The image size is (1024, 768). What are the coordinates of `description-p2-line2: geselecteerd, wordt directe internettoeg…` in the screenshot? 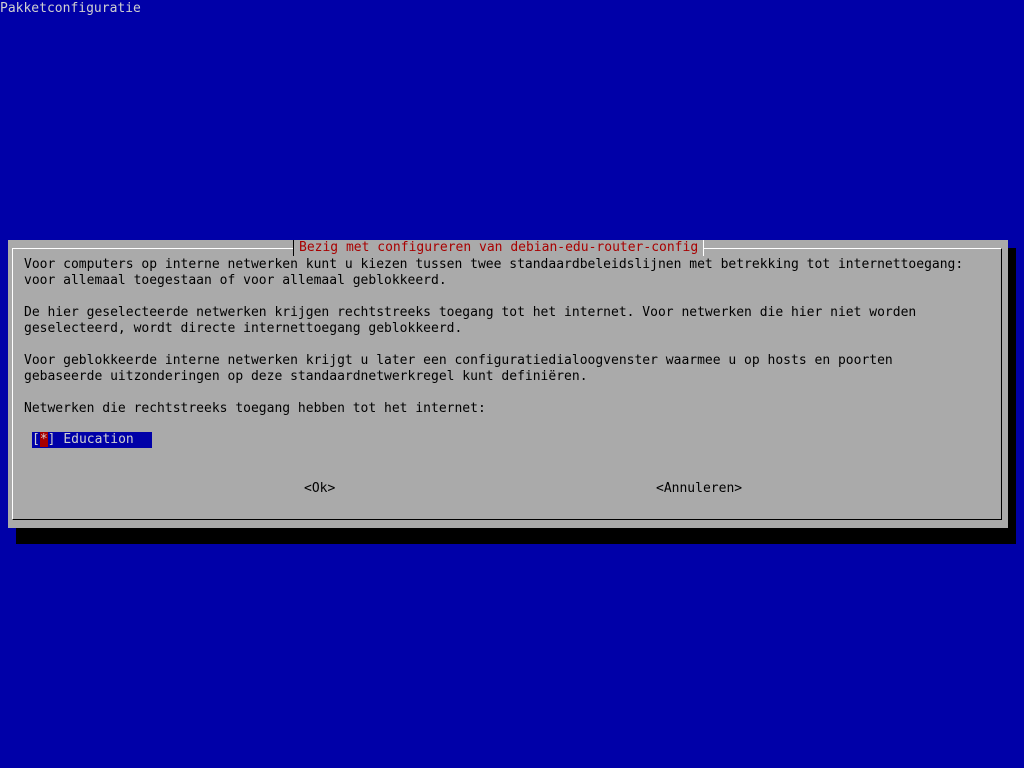 It's located at (243, 328).